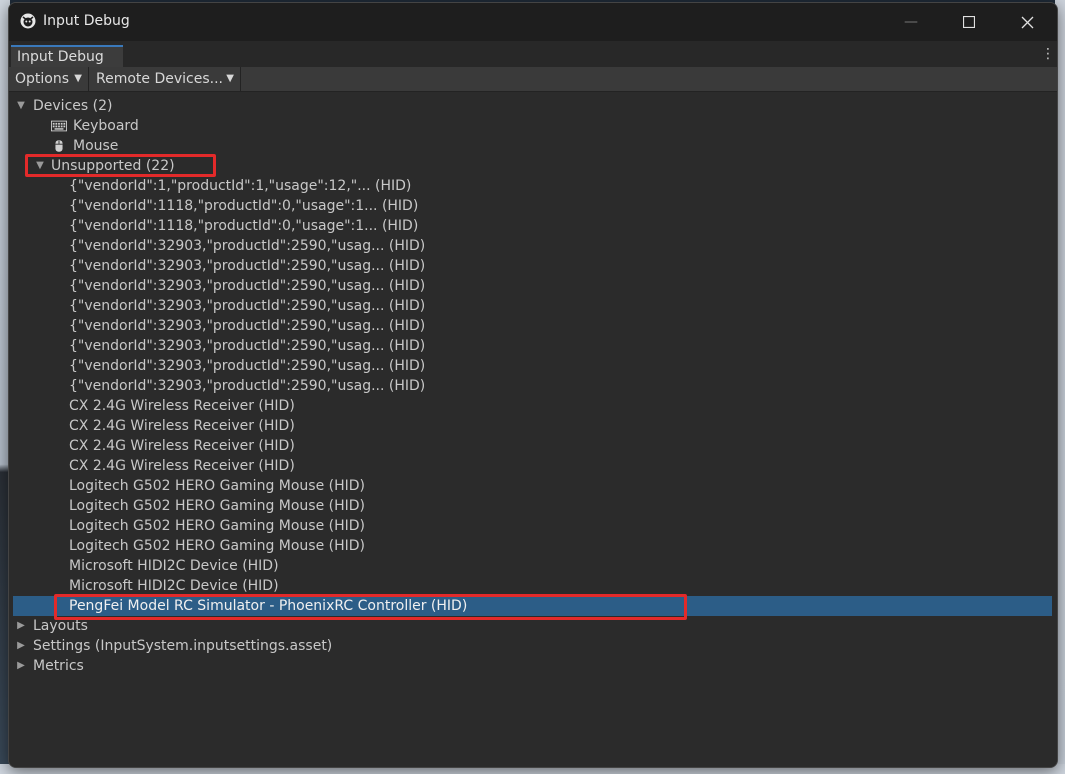  I want to click on remote-devices-dropdown: Remote Devices... ▼, so click(165, 79).